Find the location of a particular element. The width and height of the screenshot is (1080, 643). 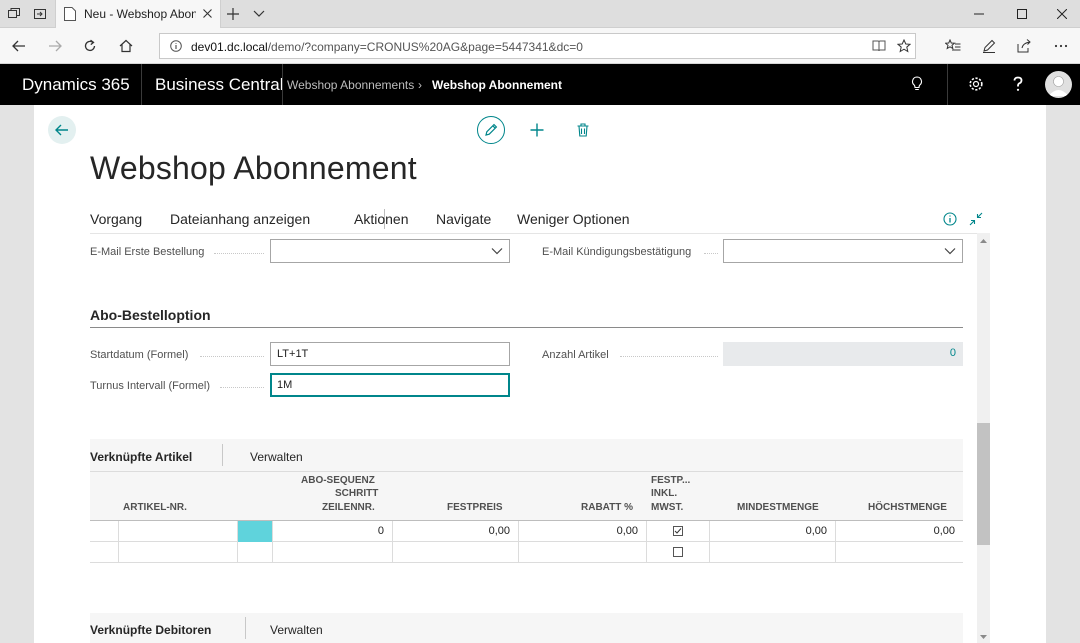

incl-vat-checkbox-checked is located at coordinates (678, 531).